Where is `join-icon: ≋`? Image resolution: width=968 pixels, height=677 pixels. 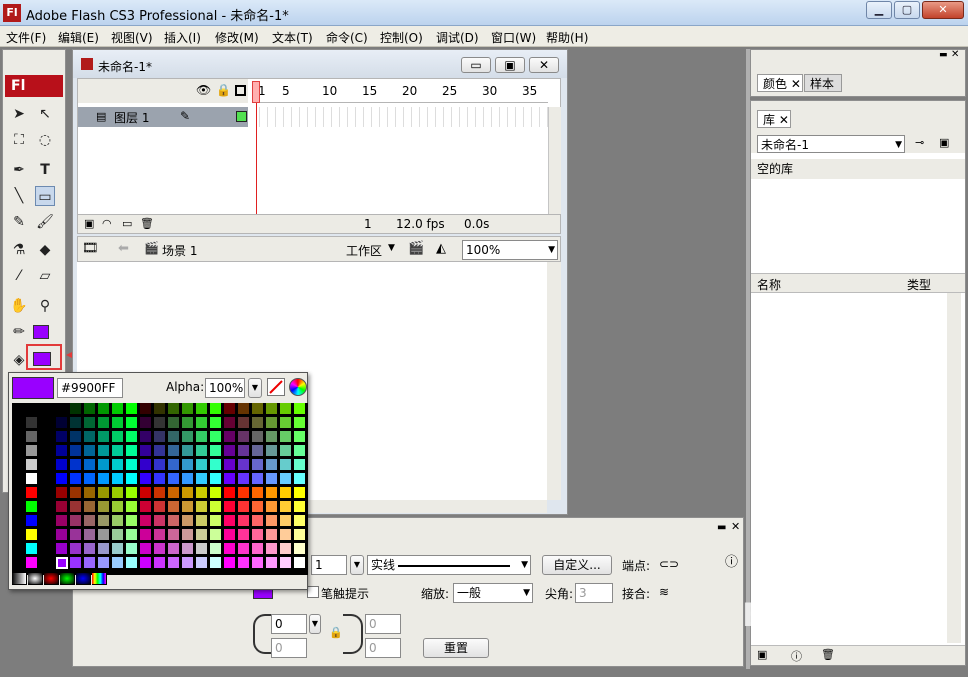
join-icon: ≋ is located at coordinates (664, 592).